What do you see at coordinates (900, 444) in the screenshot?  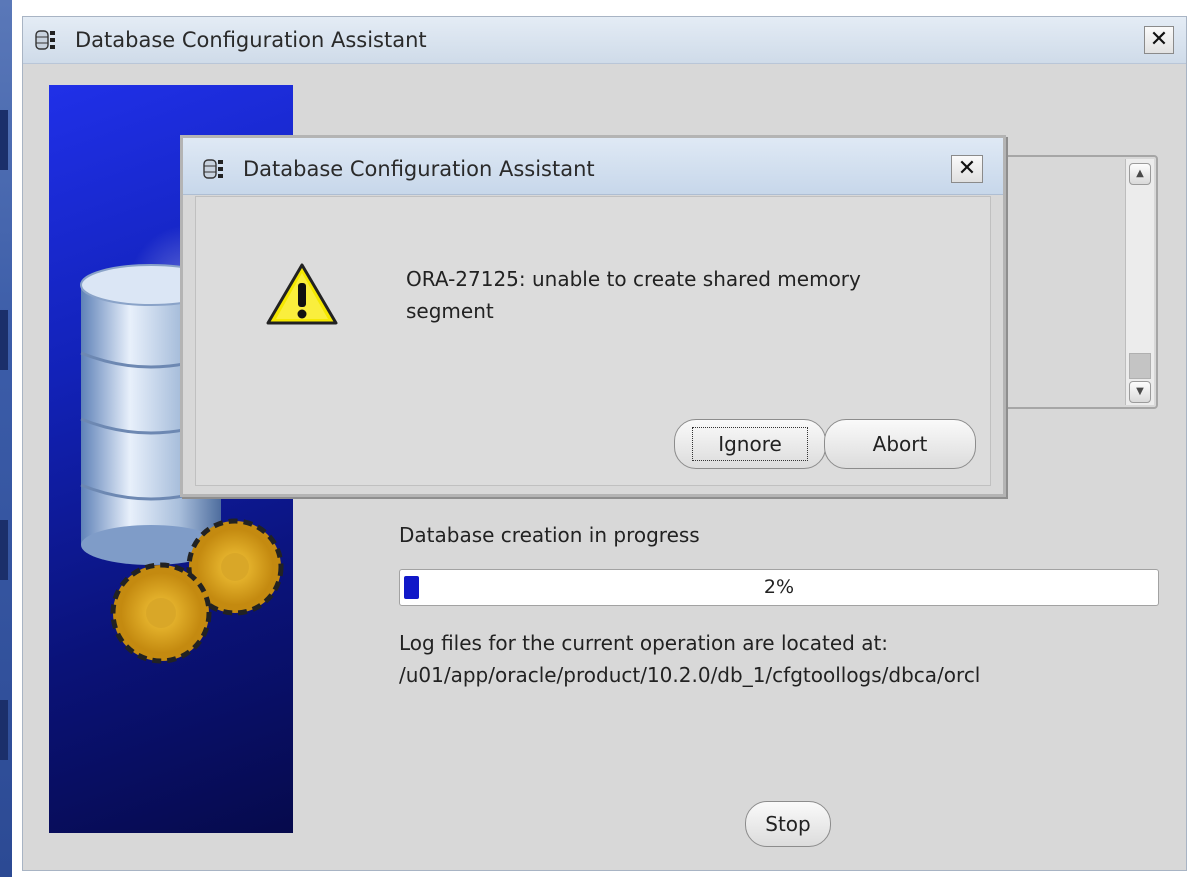 I see `abort-button: Abort` at bounding box center [900, 444].